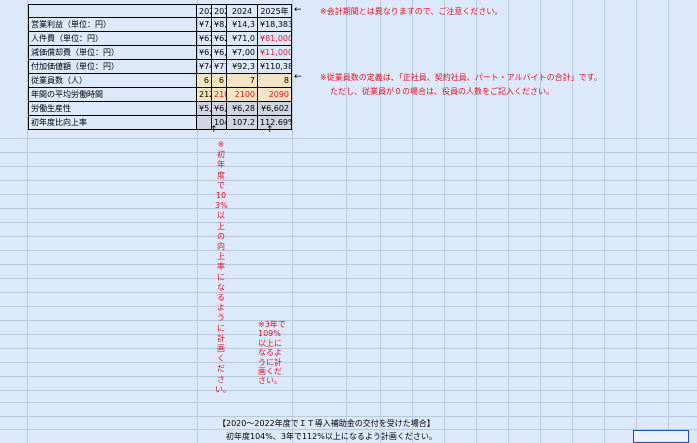 This screenshot has height=443, width=697. What do you see at coordinates (343, 423) in the screenshot?
I see `bottom-note-title: 【2020～2022年度でＩＴ導入補助金の交付を受けた場合】` at bounding box center [343, 423].